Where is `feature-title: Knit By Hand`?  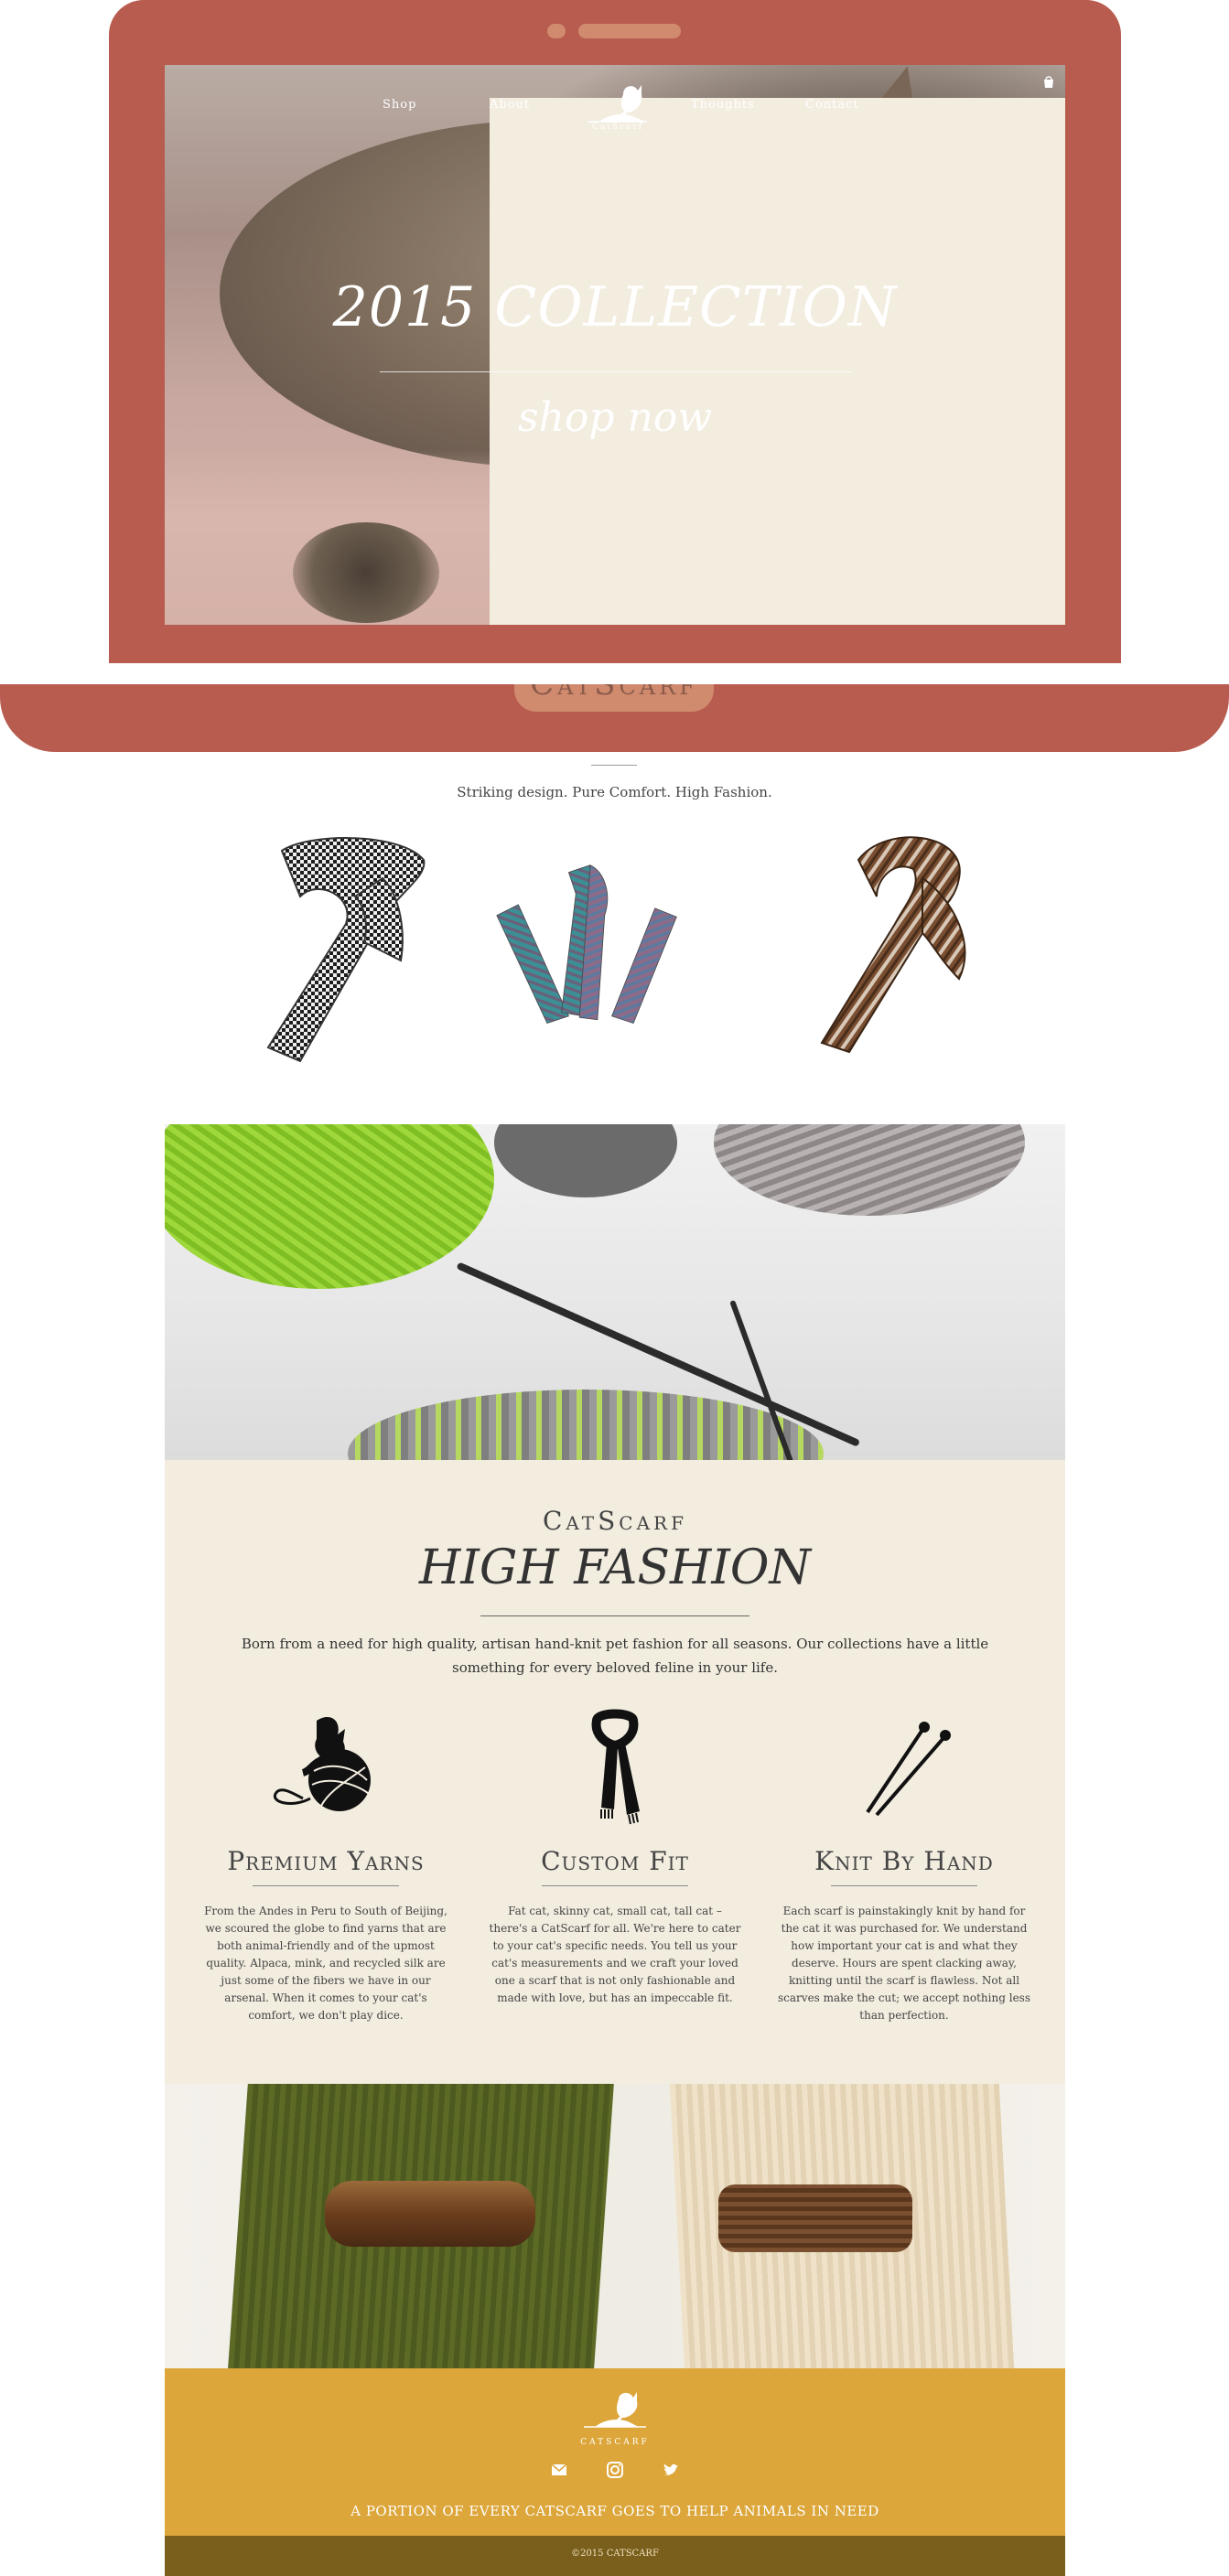 feature-title: Knit By Hand is located at coordinates (904, 1861).